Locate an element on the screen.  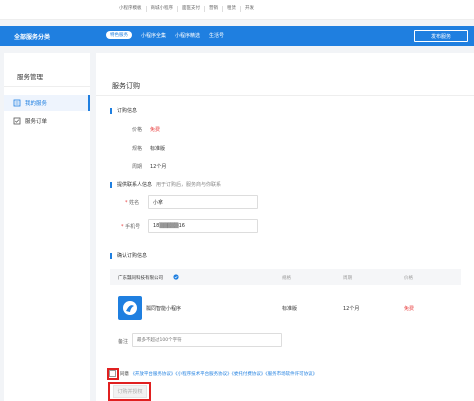
section-title: 提供联系人信息 is located at coordinates (135, 185).